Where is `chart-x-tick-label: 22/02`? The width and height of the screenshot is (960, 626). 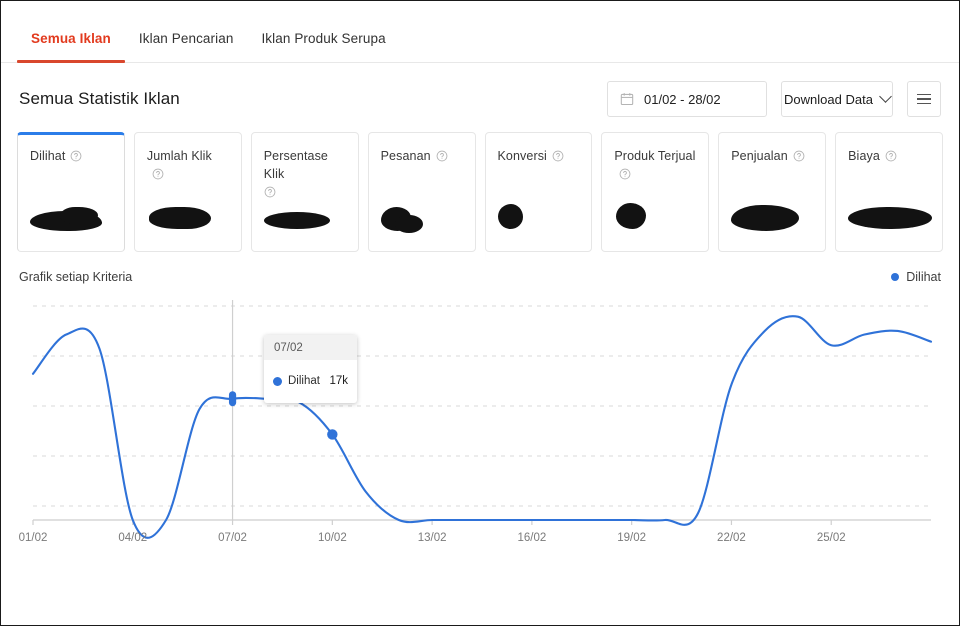
chart-x-tick-label: 22/02 is located at coordinates (731, 538).